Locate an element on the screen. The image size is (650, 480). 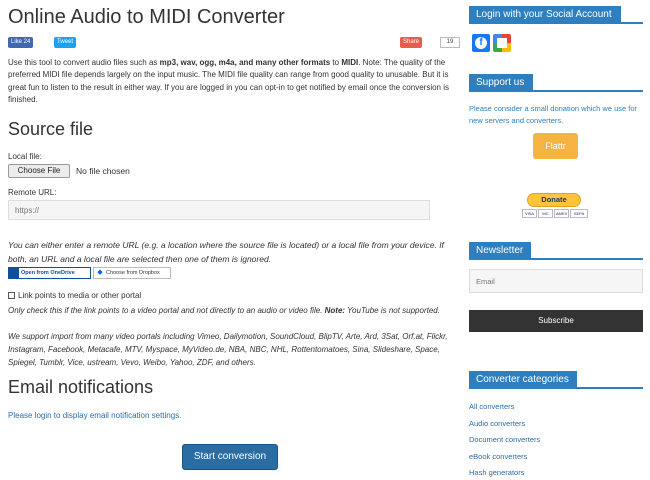
facebook-icon: f is located at coordinates (481, 43).